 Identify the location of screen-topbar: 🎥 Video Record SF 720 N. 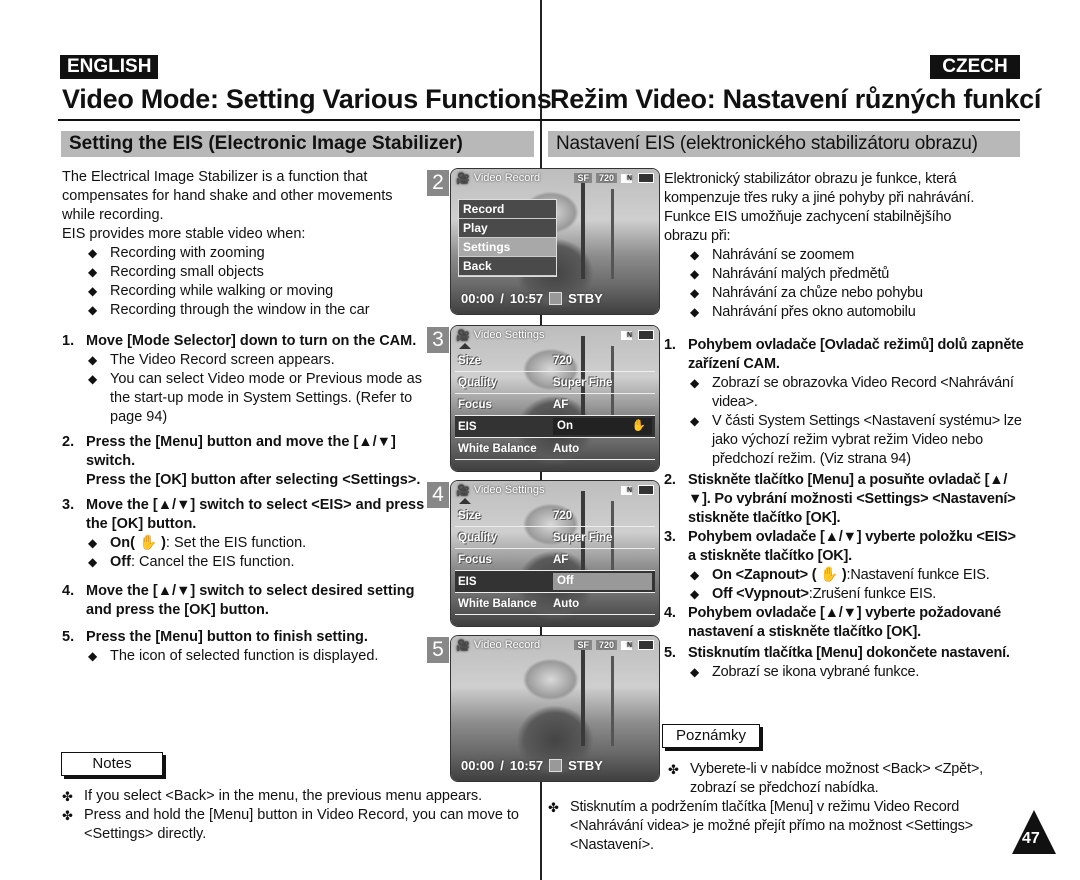
(555, 645).